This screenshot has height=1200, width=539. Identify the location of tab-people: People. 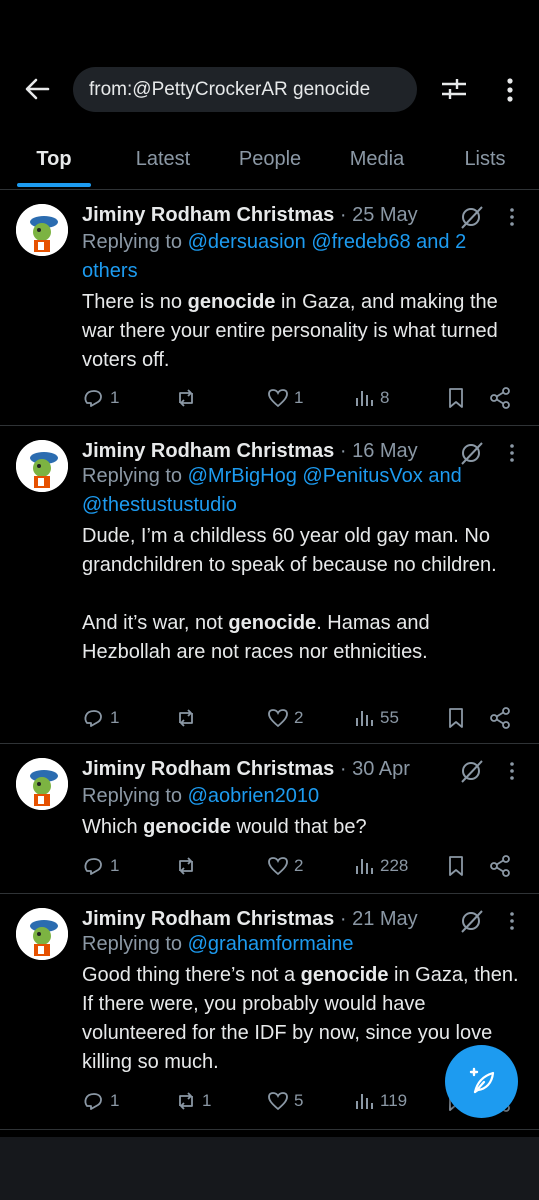
(270, 161).